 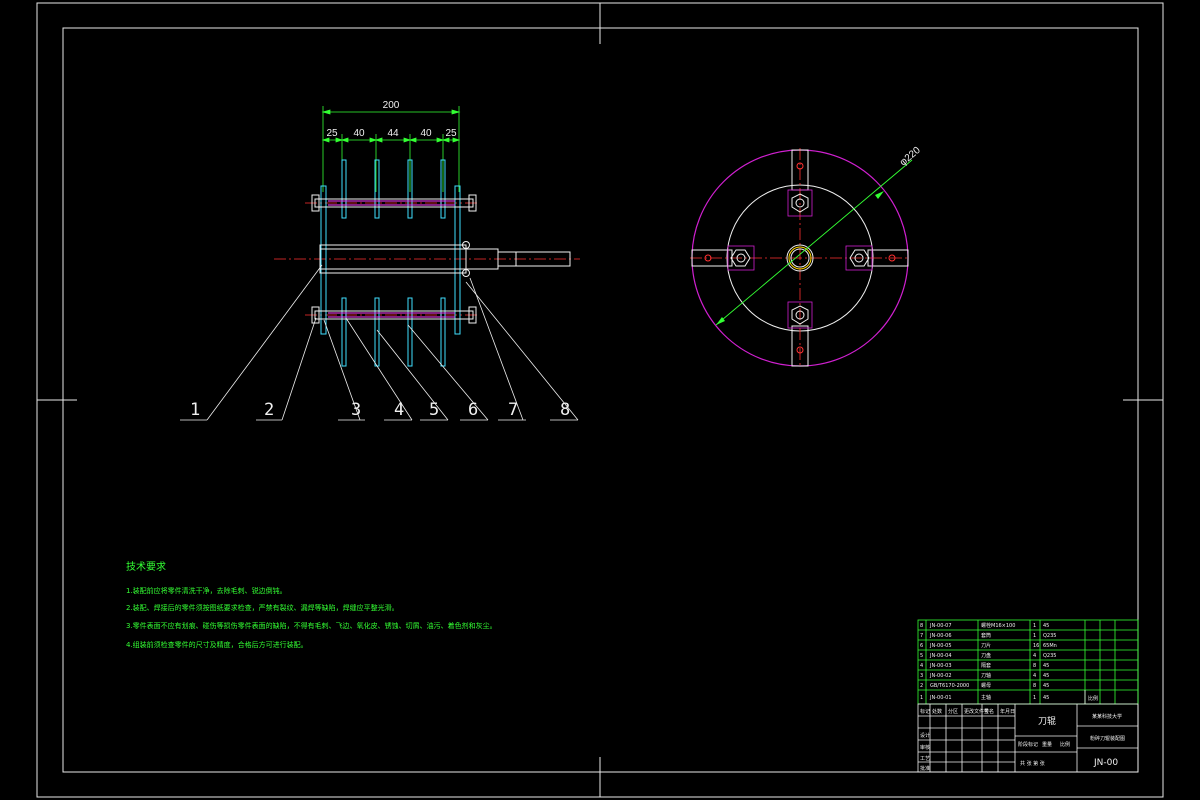 I want to click on part-name: 套筒, so click(x=986, y=635).